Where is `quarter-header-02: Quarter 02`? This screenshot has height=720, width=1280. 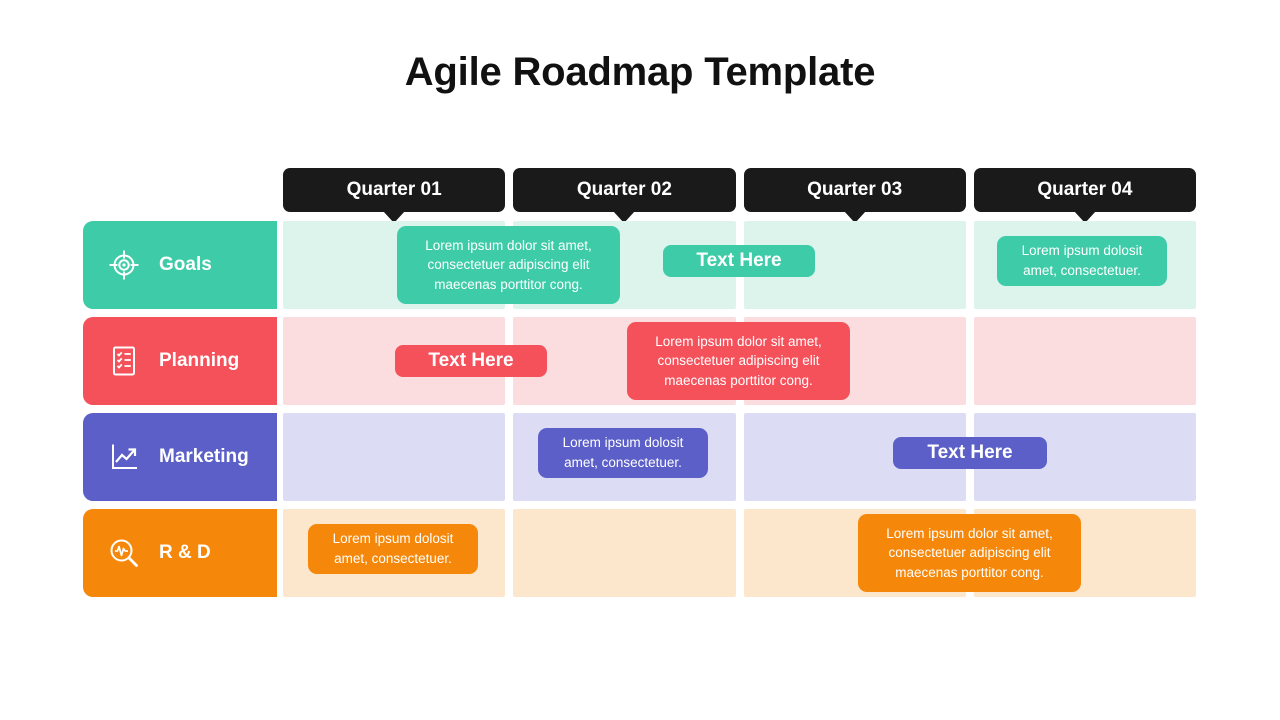 quarter-header-02: Quarter 02 is located at coordinates (624, 195).